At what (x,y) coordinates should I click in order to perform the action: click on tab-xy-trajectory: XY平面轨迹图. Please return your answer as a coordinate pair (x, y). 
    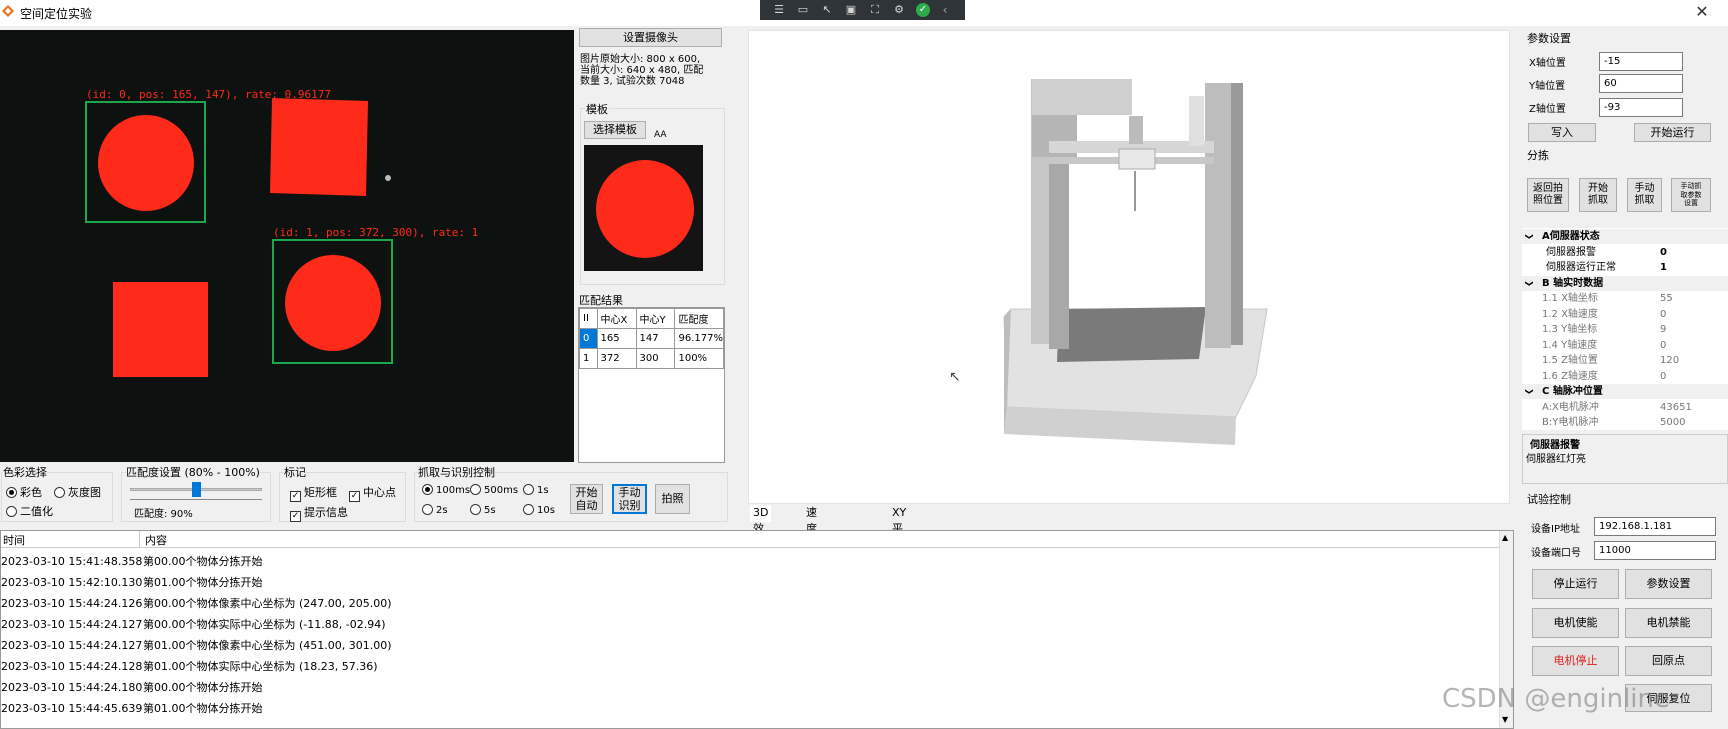
    Looking at the image, I should click on (899, 552).